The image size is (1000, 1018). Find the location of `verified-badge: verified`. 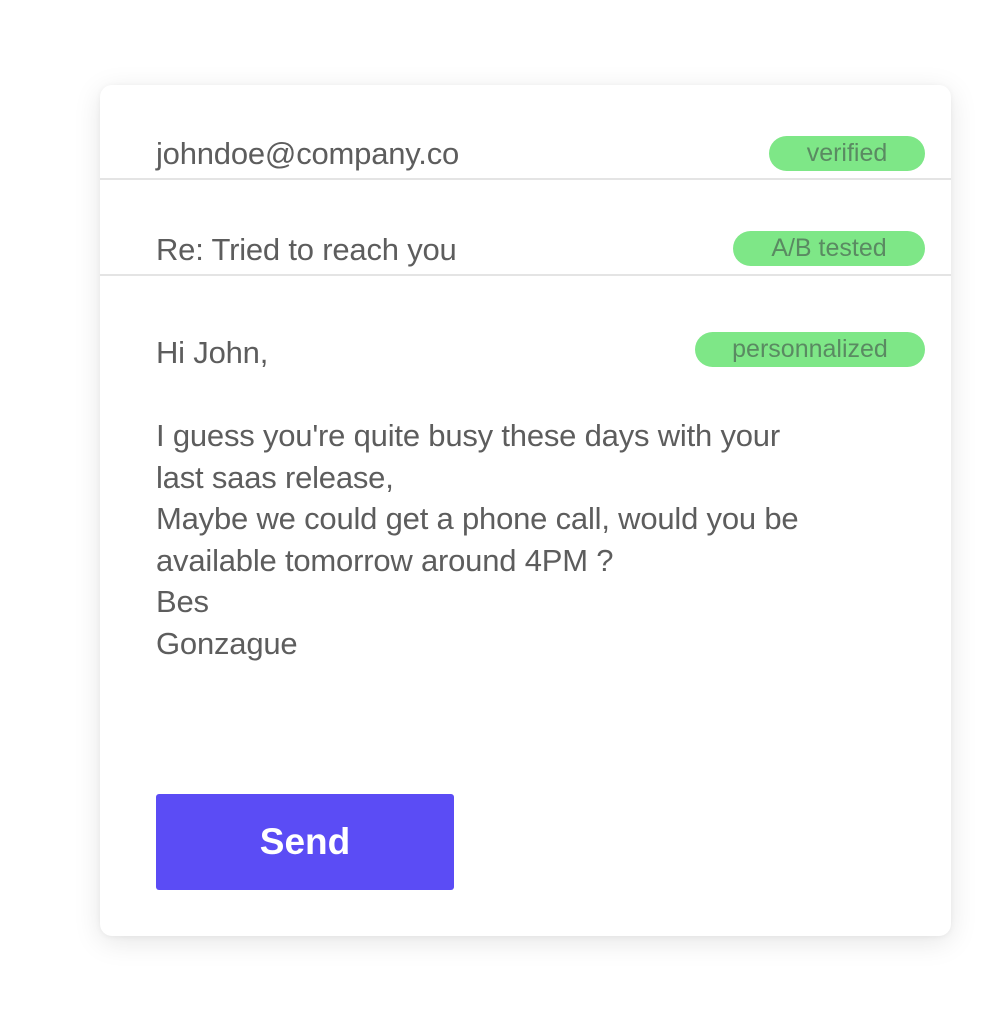

verified-badge: verified is located at coordinates (847, 153).